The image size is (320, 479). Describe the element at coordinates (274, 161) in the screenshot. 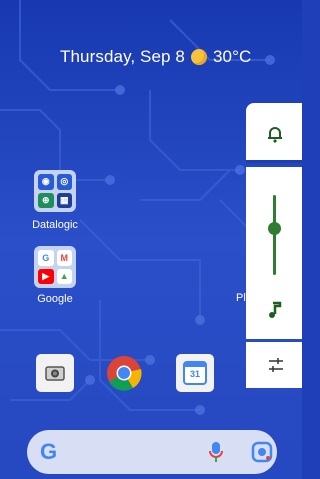

I see `panel-divider` at that location.